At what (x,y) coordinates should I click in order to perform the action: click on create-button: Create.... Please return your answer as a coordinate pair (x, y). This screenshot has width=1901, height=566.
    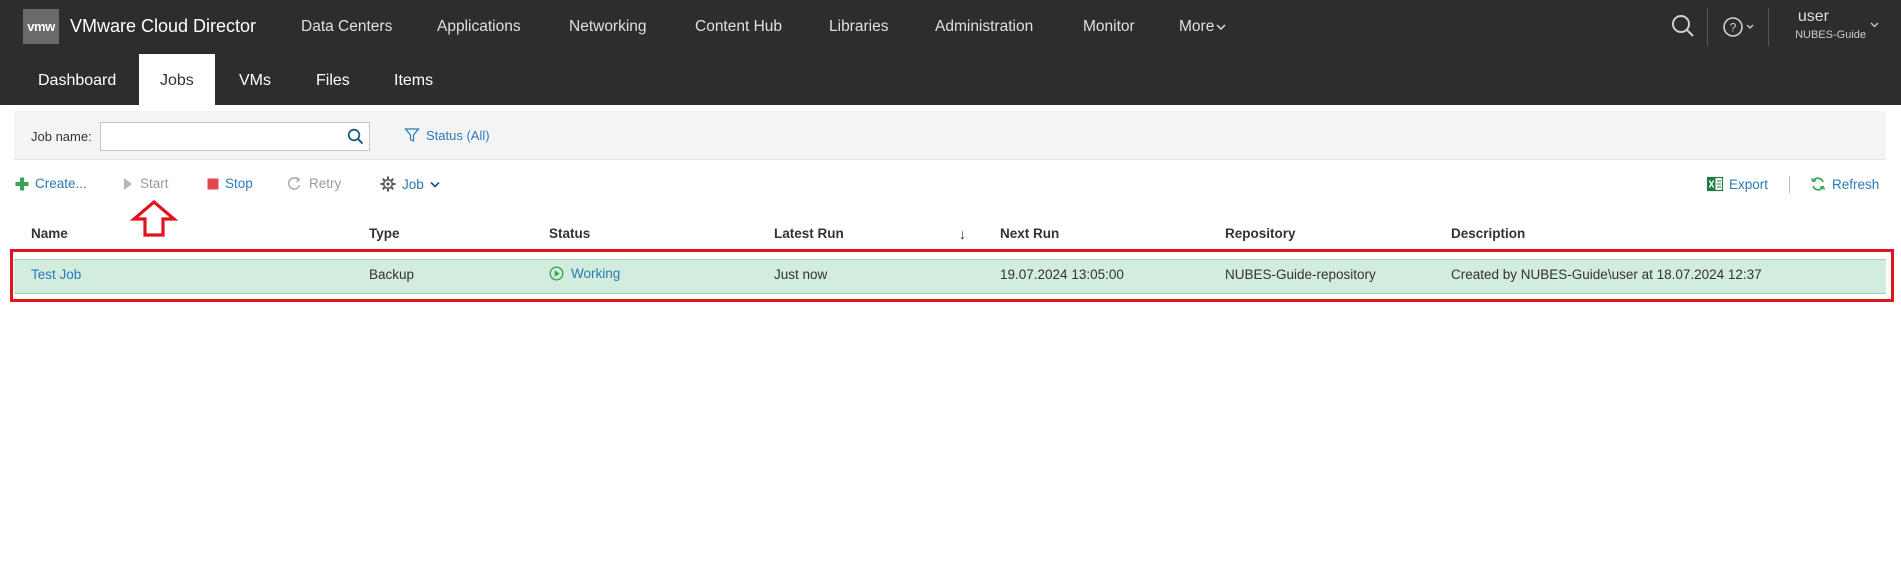
    Looking at the image, I should click on (51, 183).